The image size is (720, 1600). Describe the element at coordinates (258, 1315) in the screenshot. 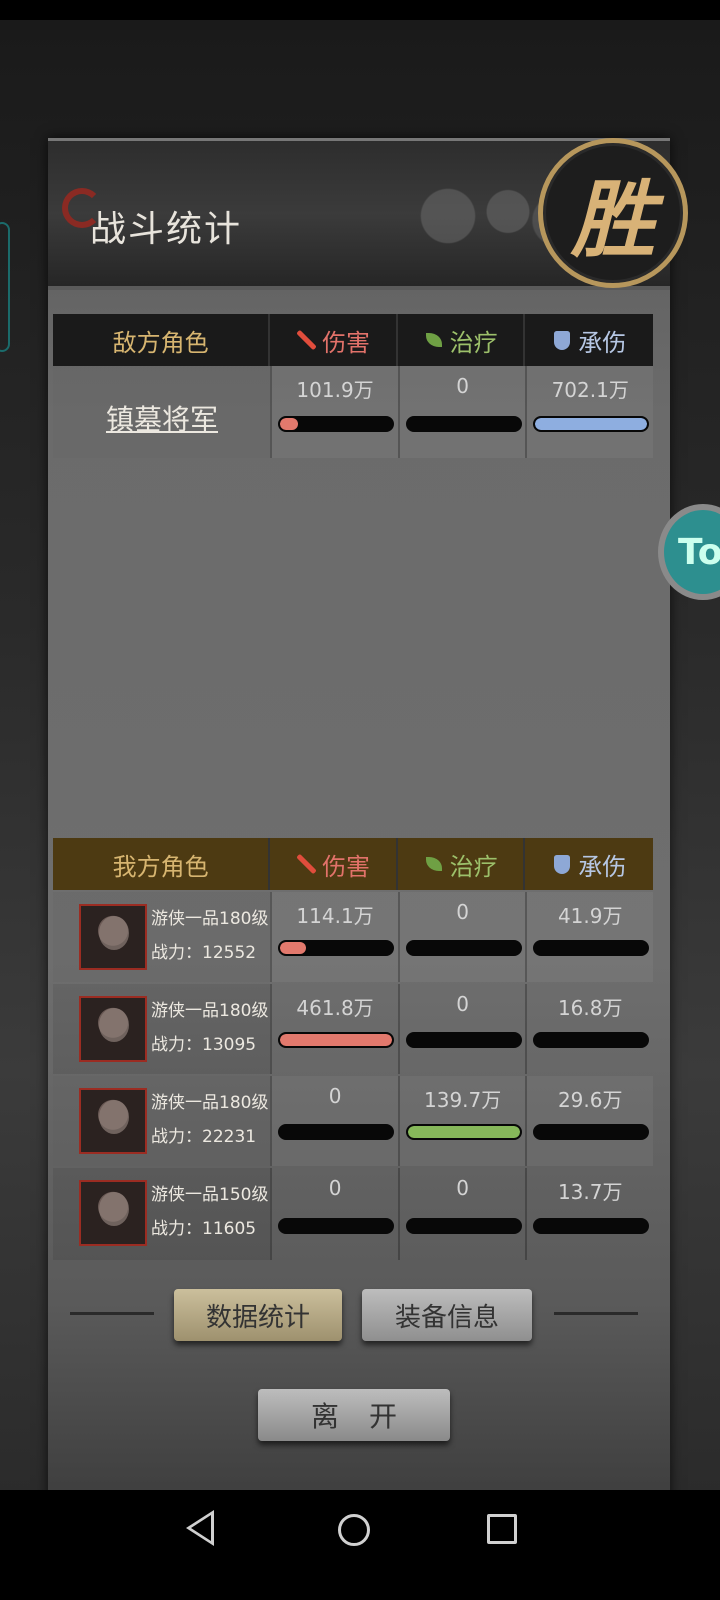

I see `data-stats-tab: 数据统计` at that location.